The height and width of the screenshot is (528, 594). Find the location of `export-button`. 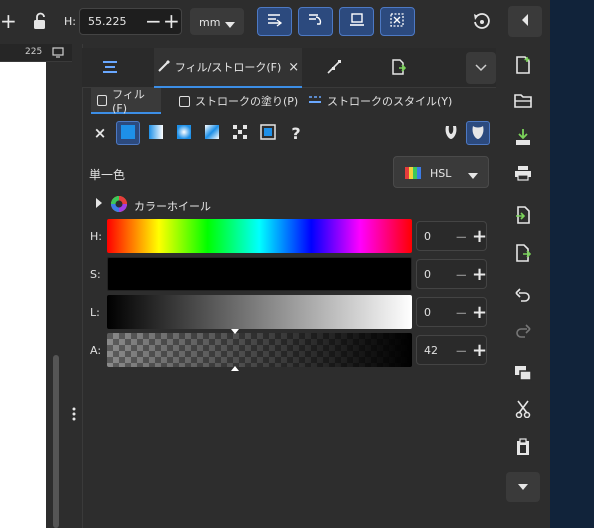

export-button is located at coordinates (523, 254).